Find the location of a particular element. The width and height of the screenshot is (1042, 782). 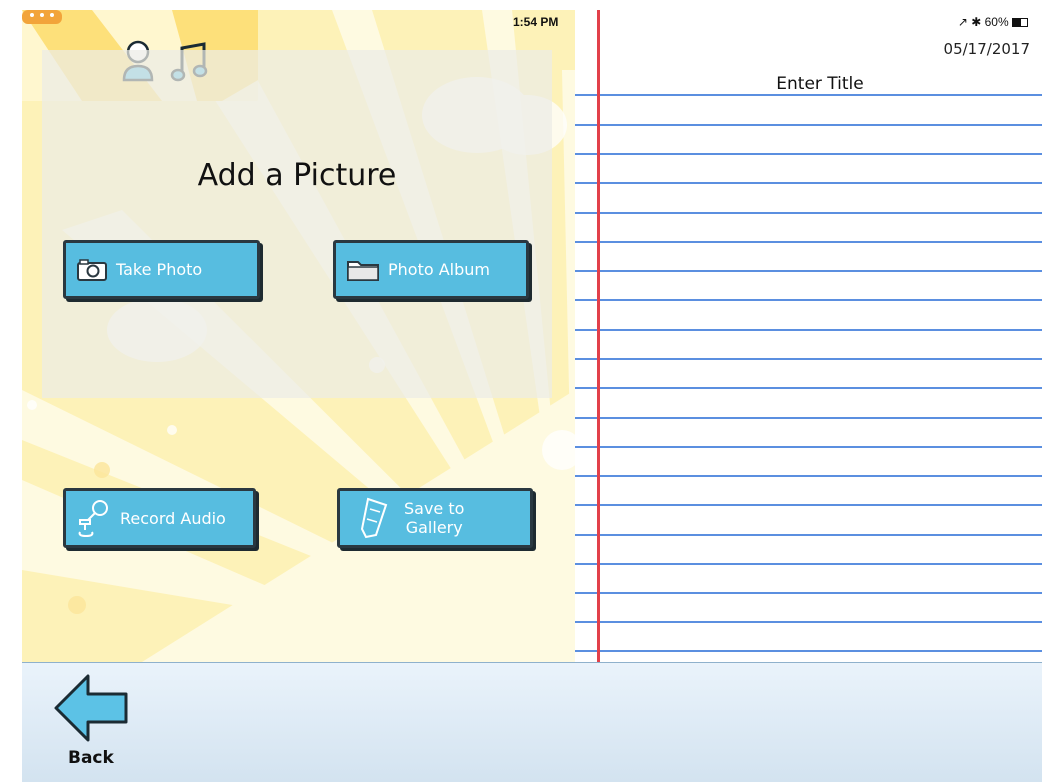

photo-album-button: Photo Album is located at coordinates (431, 269).